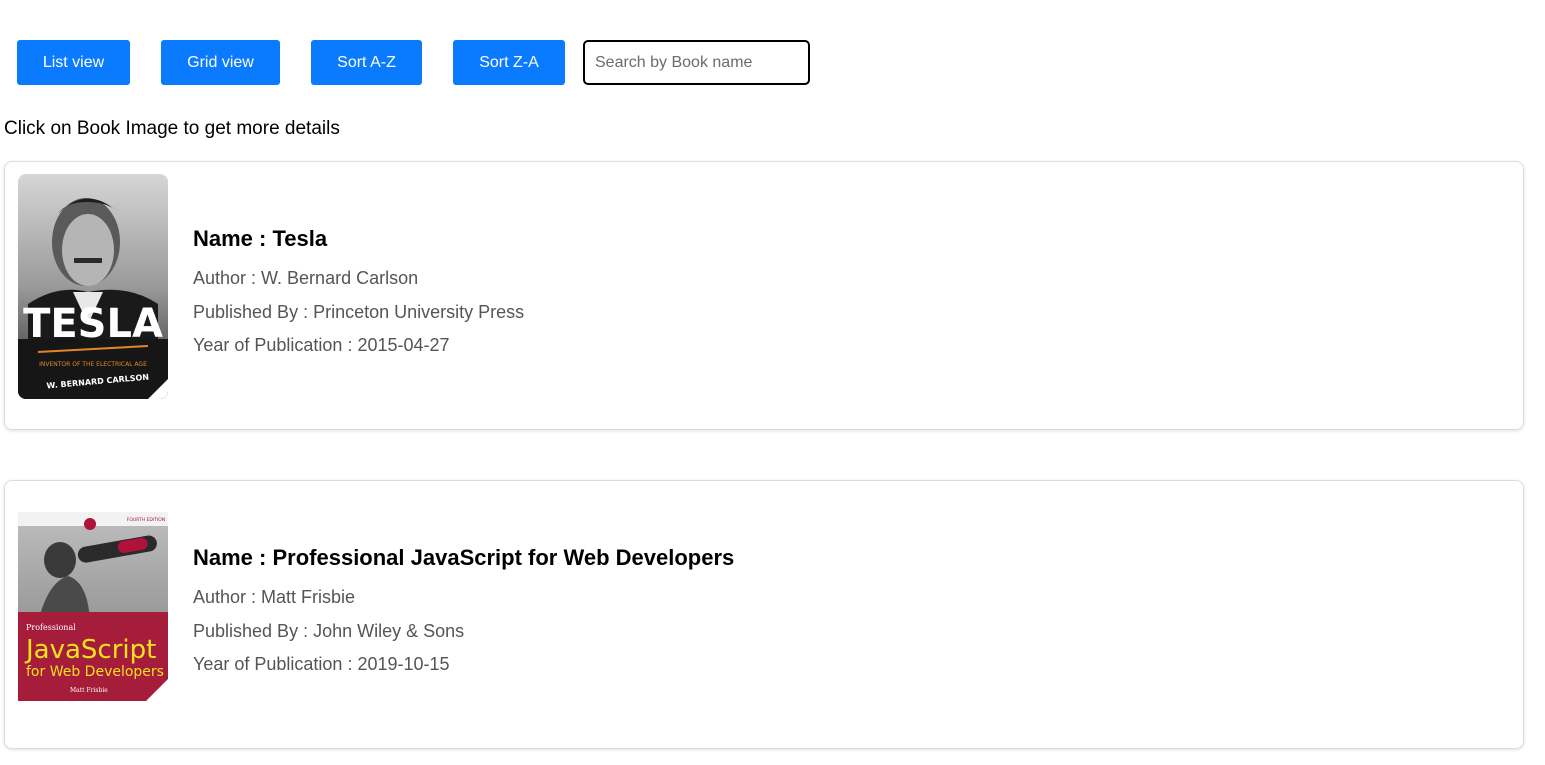  I want to click on year-value: 2015-04-27, so click(403, 345).